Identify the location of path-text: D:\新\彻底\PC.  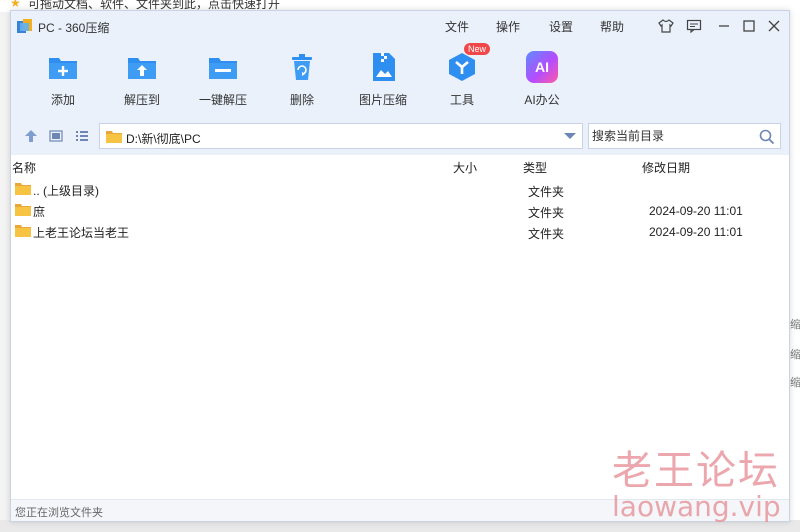
(163, 139).